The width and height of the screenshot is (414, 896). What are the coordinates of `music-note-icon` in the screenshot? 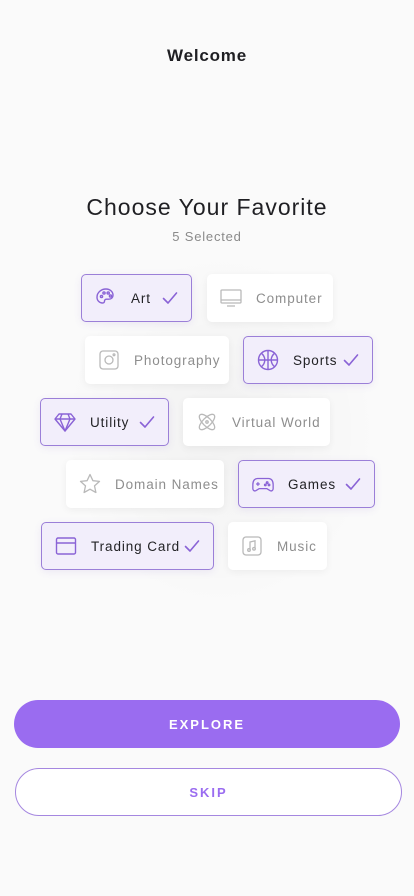 It's located at (252, 546).